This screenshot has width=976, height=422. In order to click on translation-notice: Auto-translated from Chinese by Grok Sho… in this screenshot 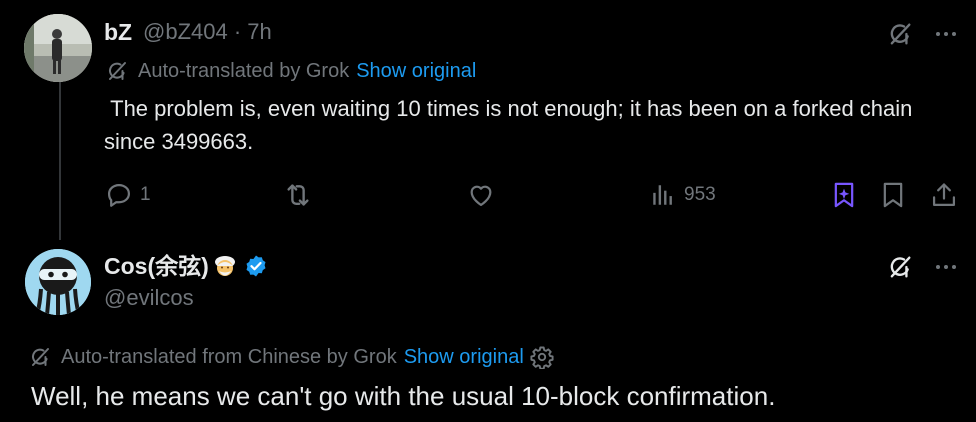, I will do `click(291, 357)`.